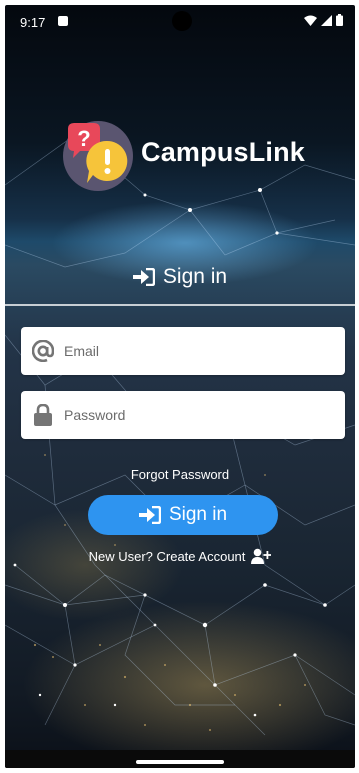 The image size is (359, 773). What do you see at coordinates (194, 415) in the screenshot?
I see `password-input` at bounding box center [194, 415].